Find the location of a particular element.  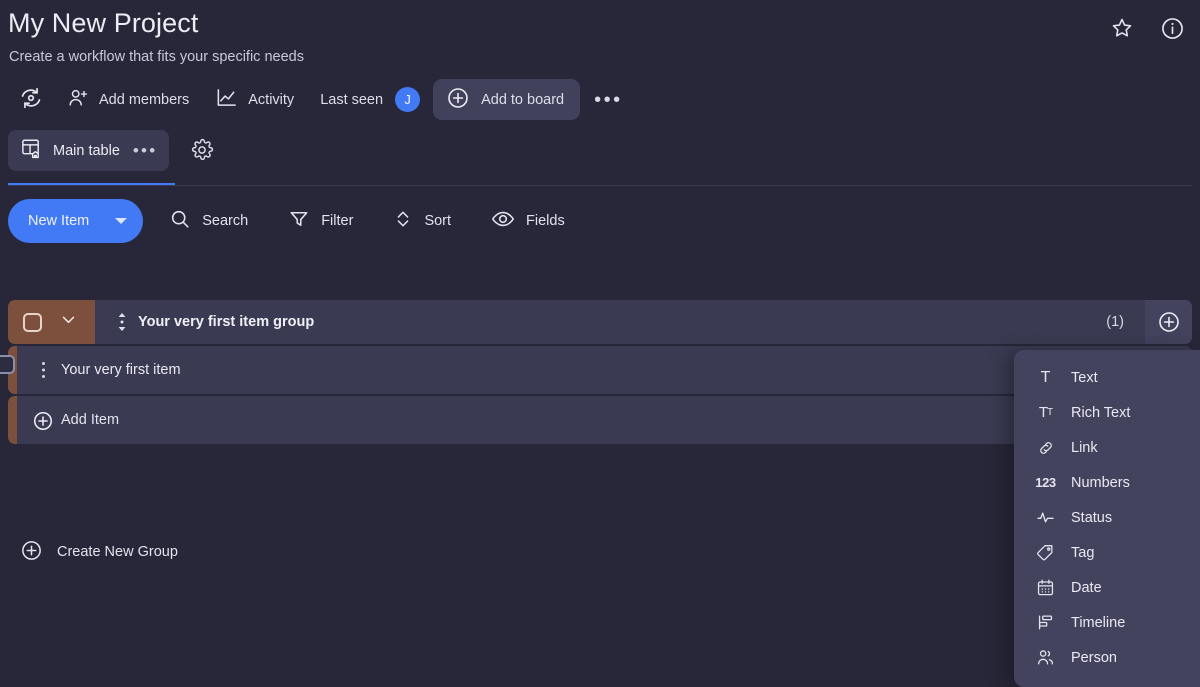

filter-label: Filter is located at coordinates (337, 221).